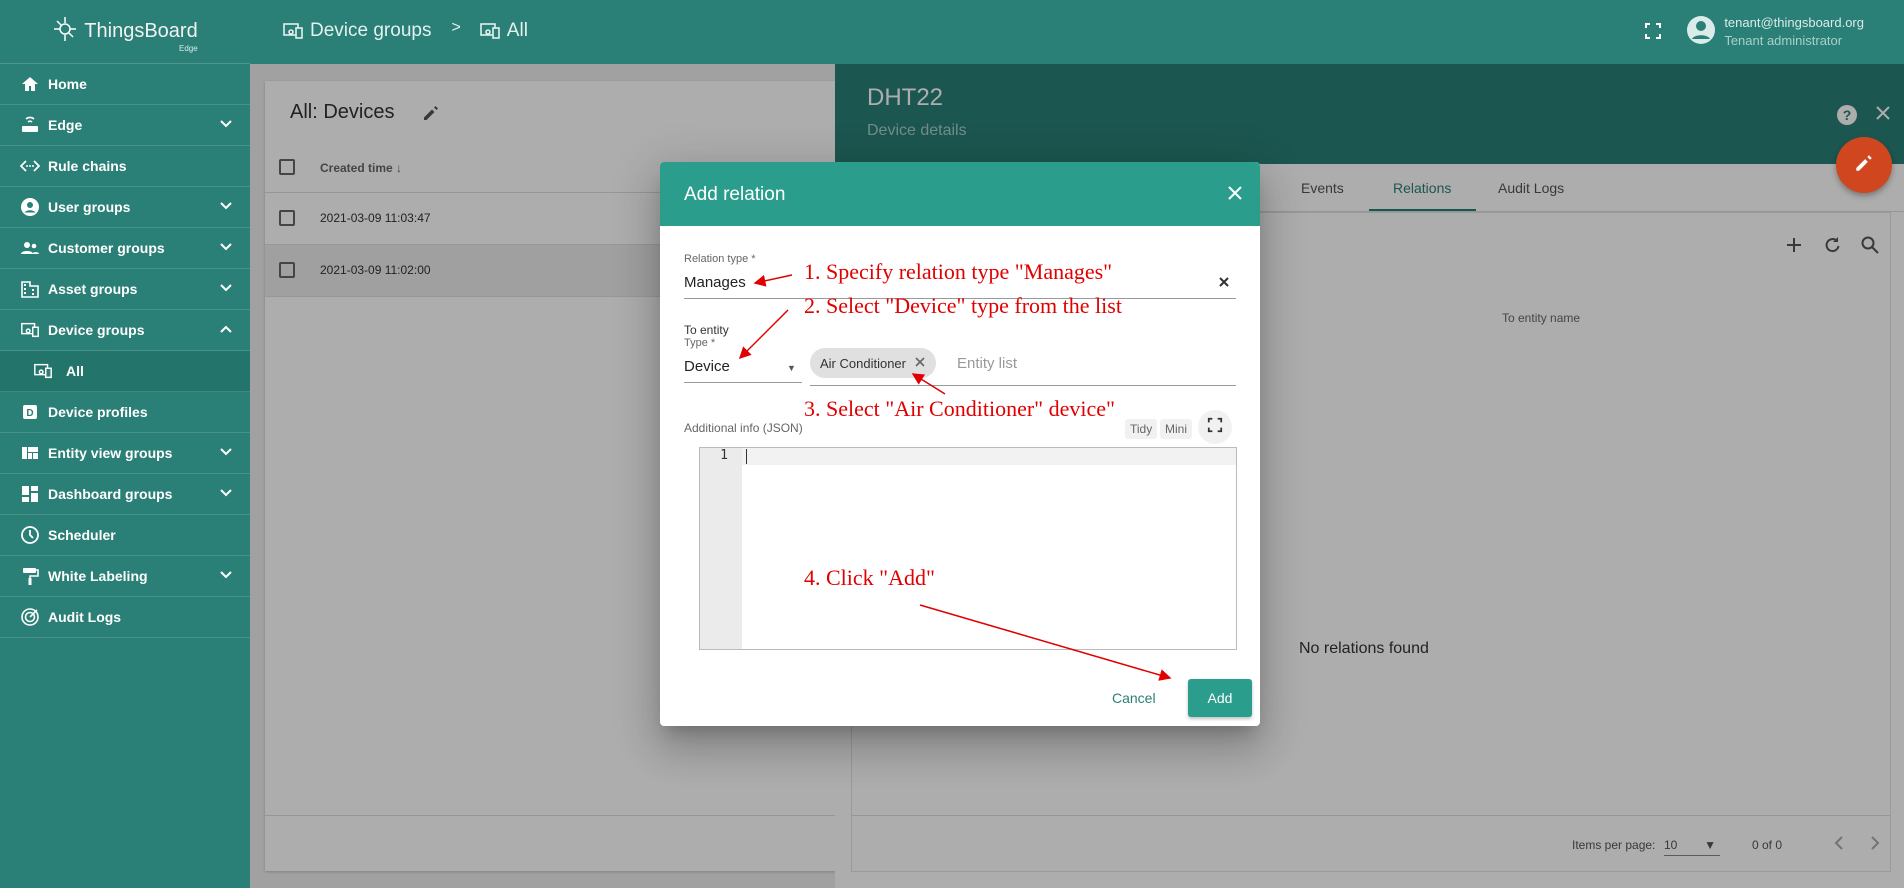 Image resolution: width=1904 pixels, height=888 pixels. Describe the element at coordinates (1176, 429) in the screenshot. I see `mini-button: Mini` at that location.